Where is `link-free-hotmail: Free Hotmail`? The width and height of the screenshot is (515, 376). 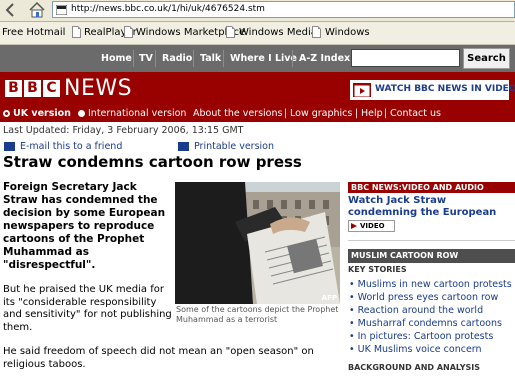
link-free-hotmail: Free Hotmail is located at coordinates (33, 32).